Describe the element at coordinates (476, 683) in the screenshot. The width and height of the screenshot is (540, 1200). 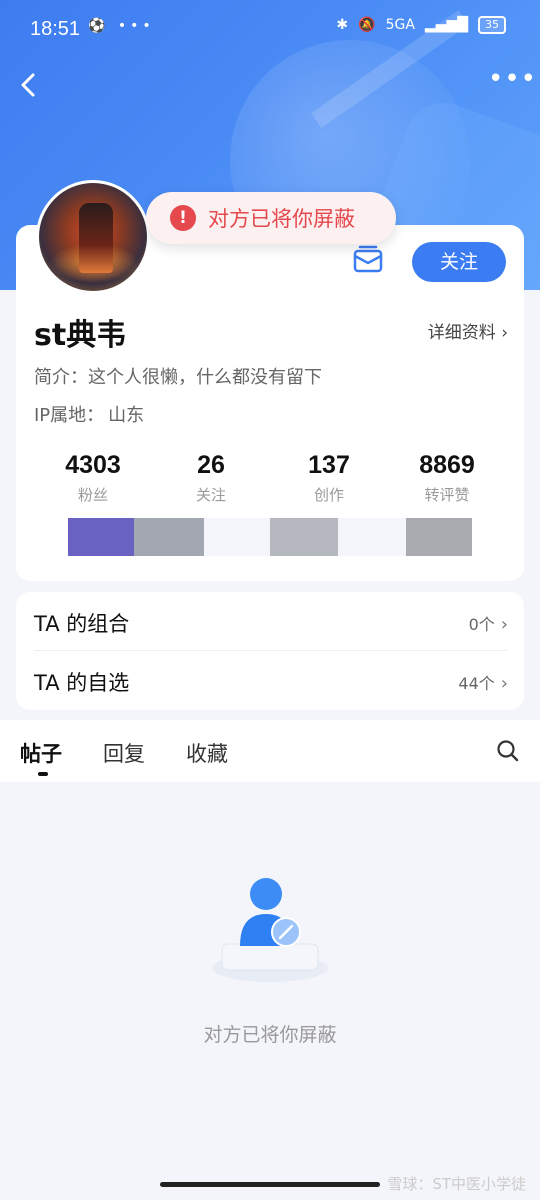
I see `list-item-count: 44个` at that location.